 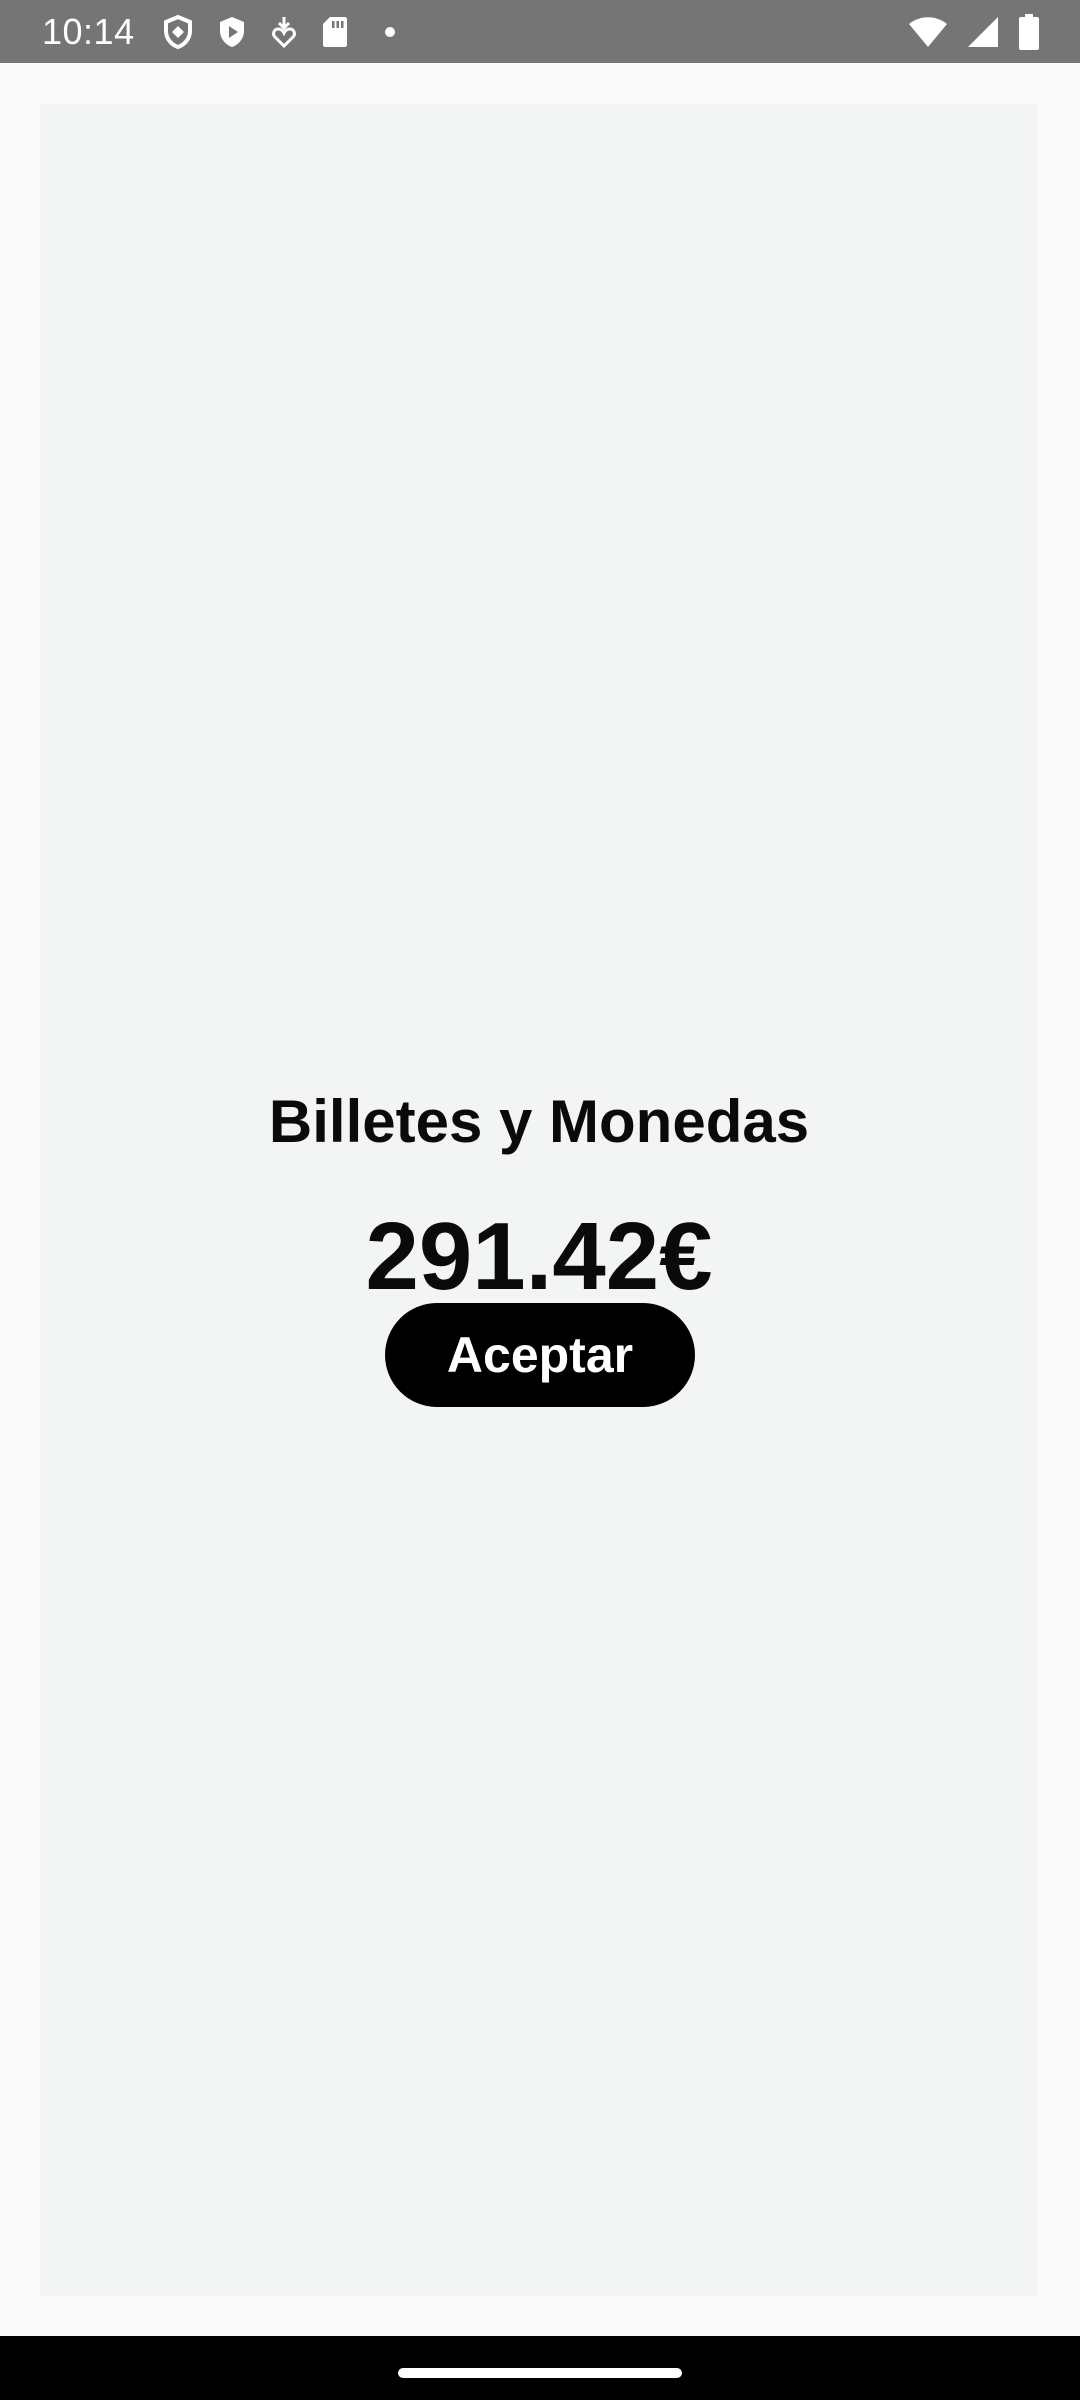 What do you see at coordinates (983, 32) in the screenshot?
I see `signal-icon` at bounding box center [983, 32].